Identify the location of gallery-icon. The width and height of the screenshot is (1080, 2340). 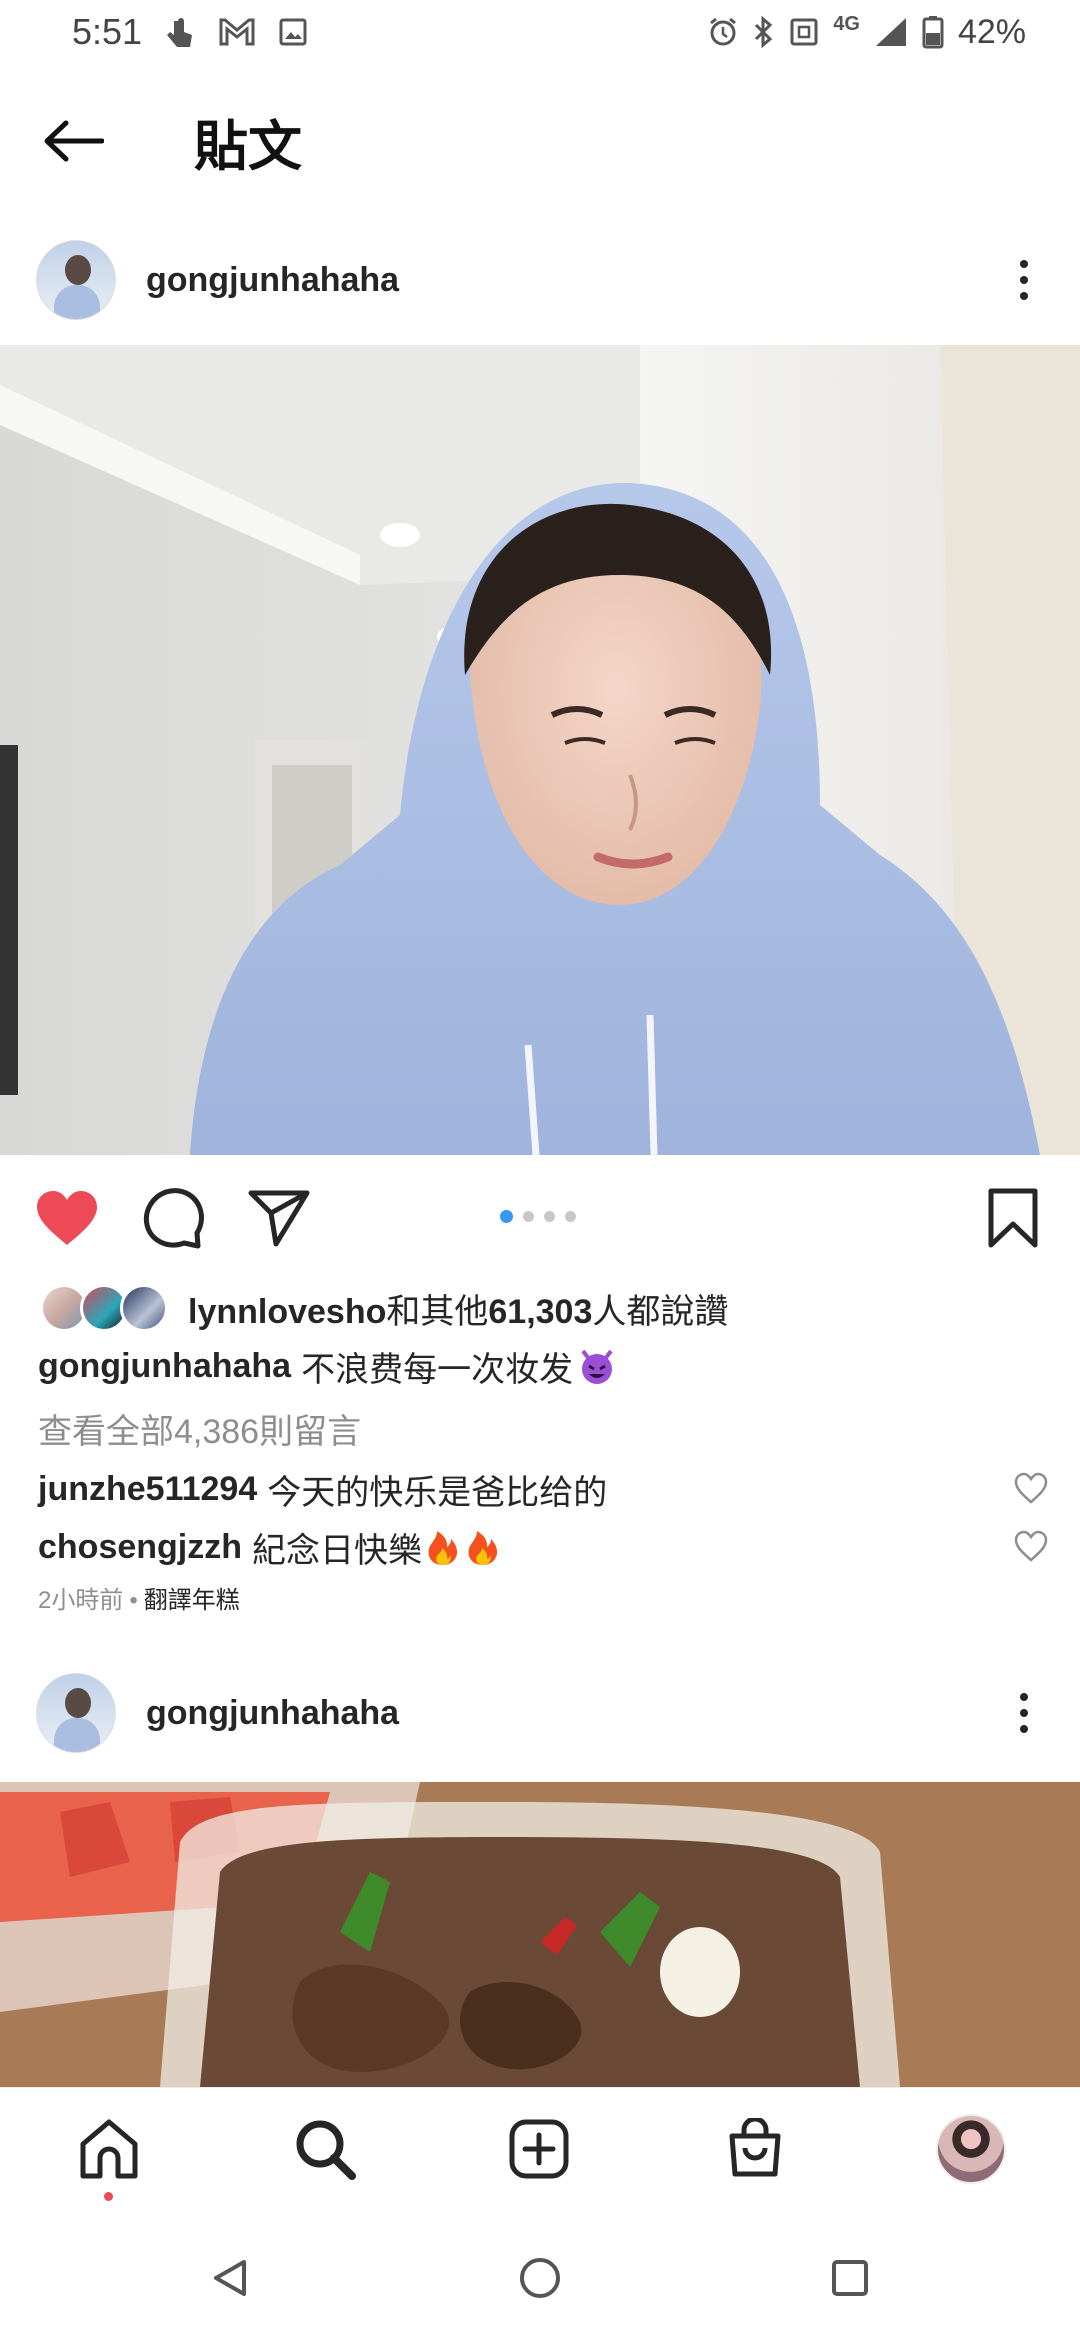
(293, 32).